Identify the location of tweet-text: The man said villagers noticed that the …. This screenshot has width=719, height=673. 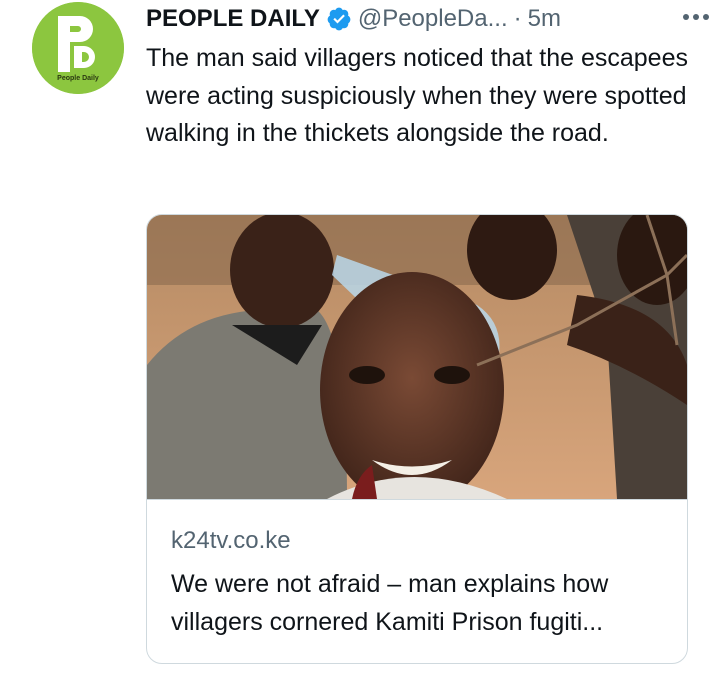
(417, 95).